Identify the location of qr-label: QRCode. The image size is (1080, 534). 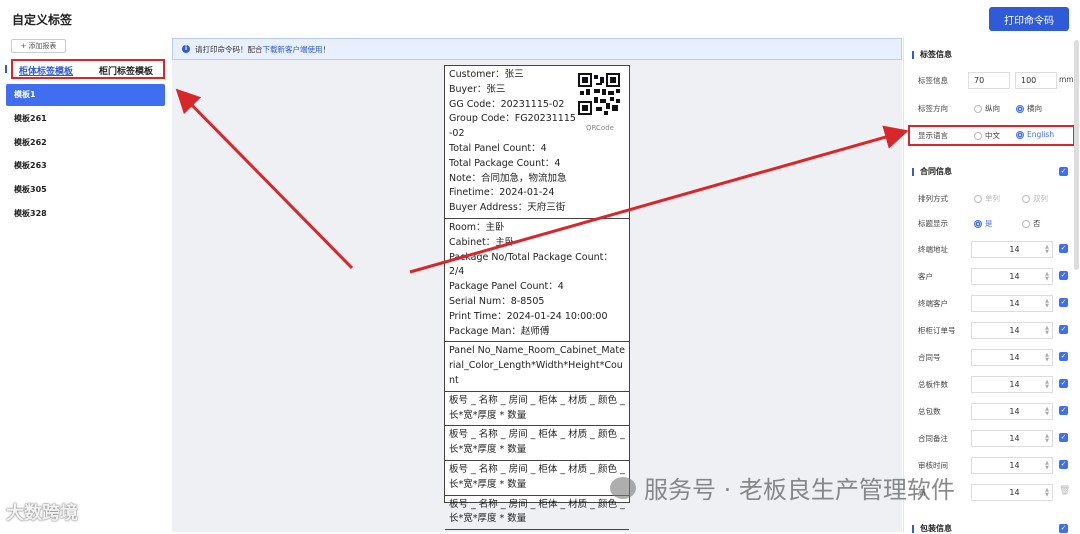
(600, 128).